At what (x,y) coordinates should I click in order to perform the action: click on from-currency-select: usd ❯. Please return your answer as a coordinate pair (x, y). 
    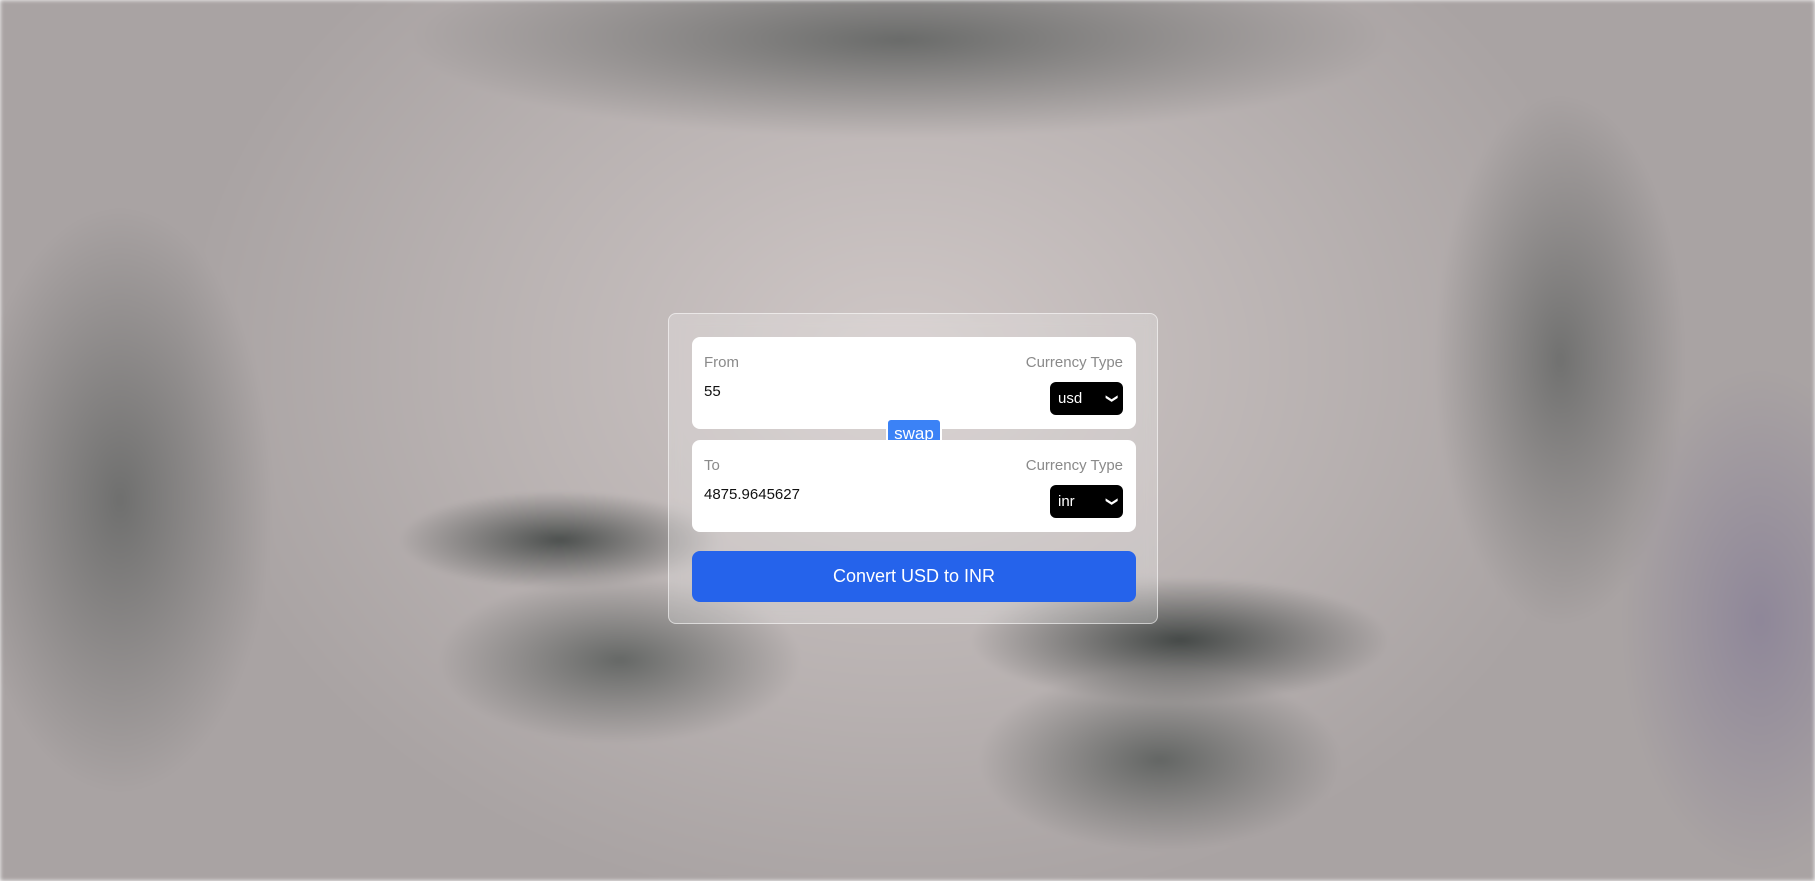
    Looking at the image, I should click on (1086, 398).